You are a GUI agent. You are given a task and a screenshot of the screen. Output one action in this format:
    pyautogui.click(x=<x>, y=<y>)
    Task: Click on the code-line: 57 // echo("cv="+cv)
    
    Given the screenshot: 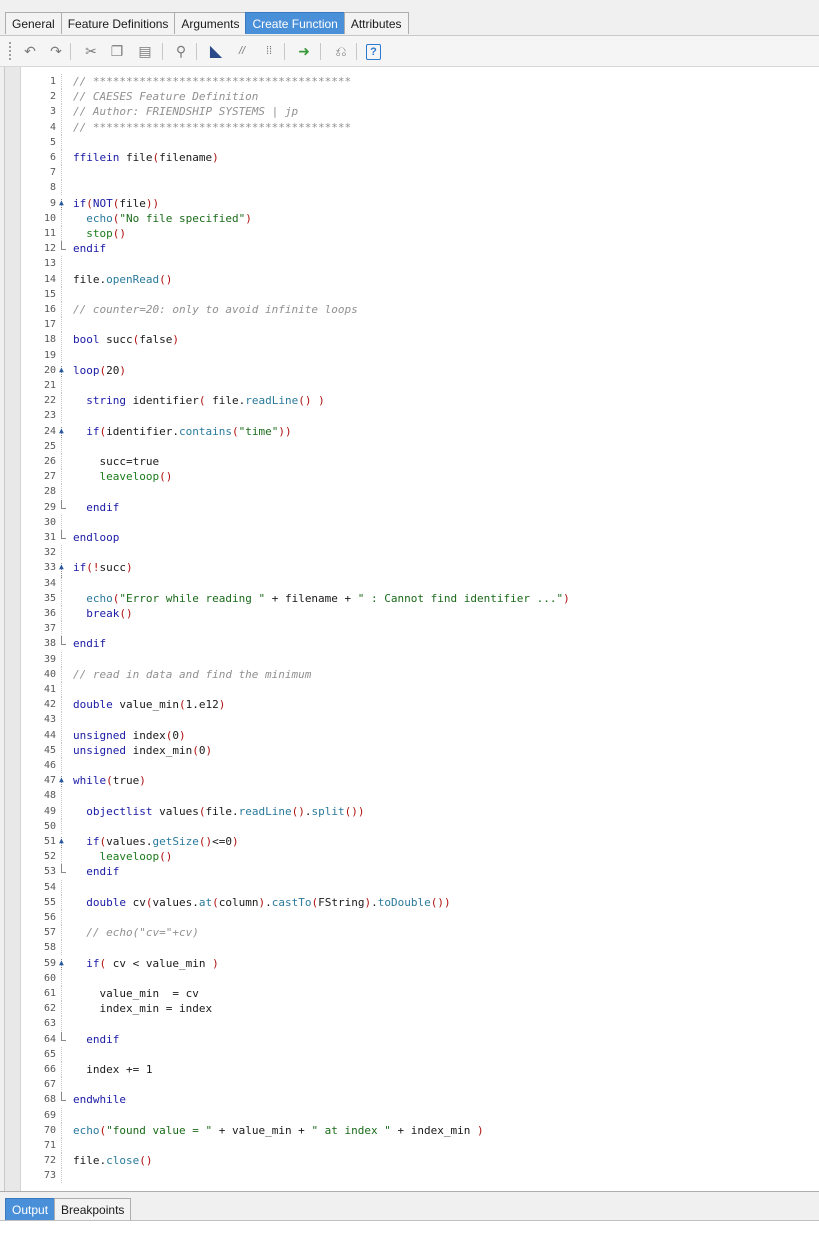 What is the action you would take?
    pyautogui.click(x=409, y=933)
    